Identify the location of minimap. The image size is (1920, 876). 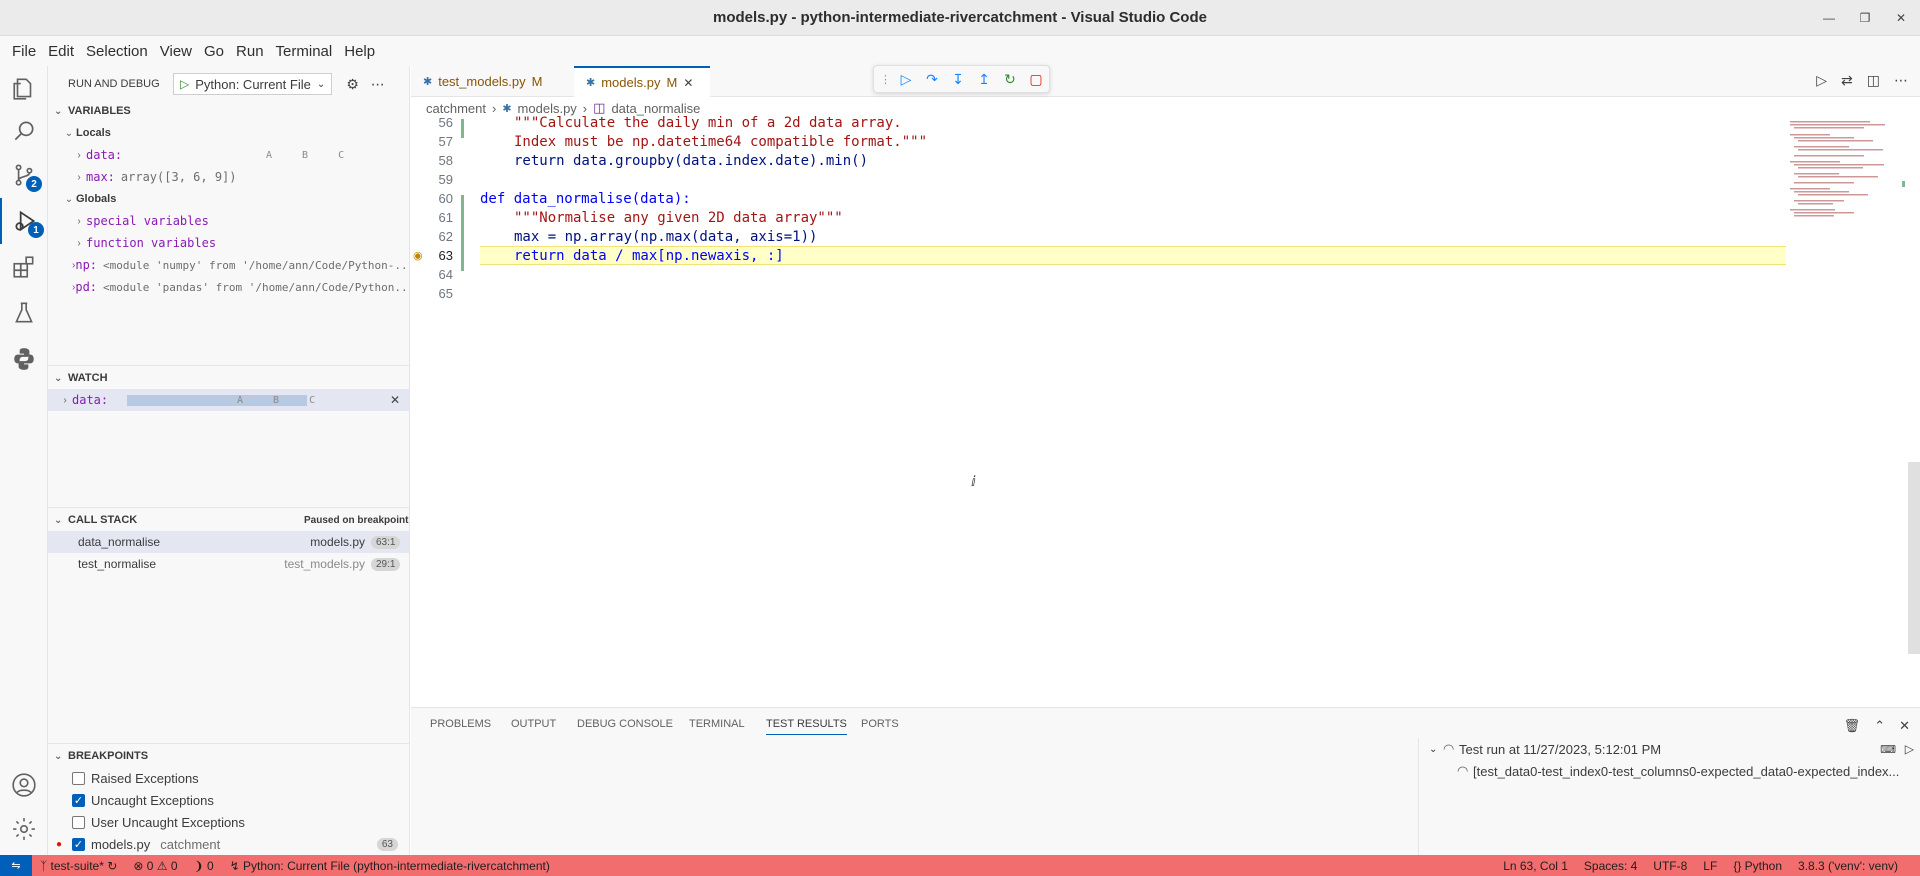
(1848, 414).